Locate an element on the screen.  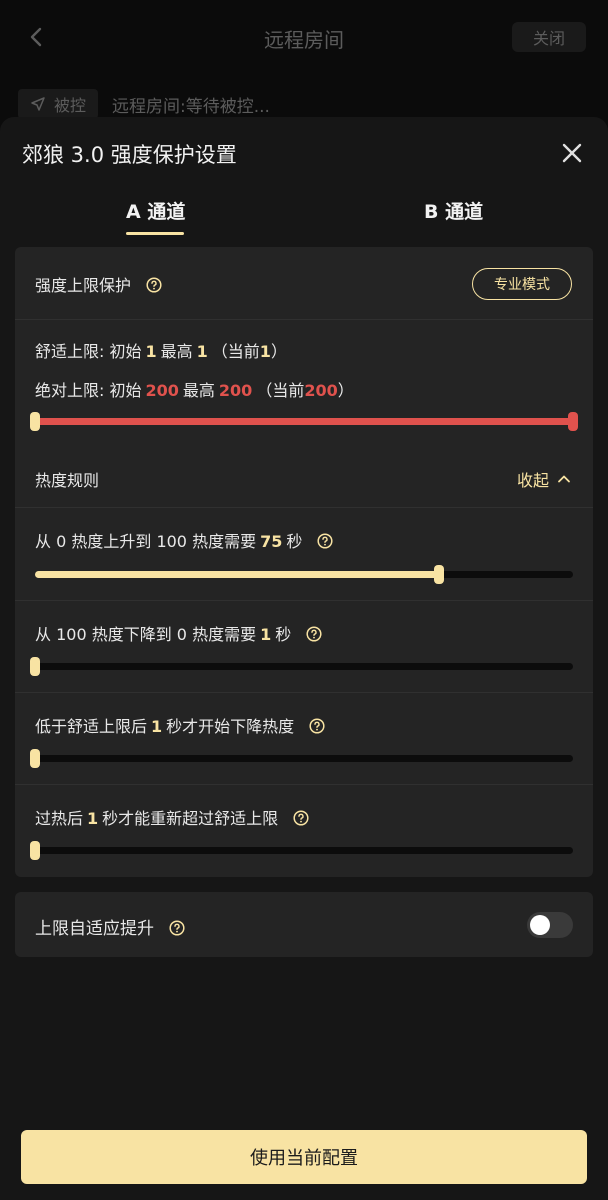
absolute-max-text: 最高 is located at coordinates (198, 390).